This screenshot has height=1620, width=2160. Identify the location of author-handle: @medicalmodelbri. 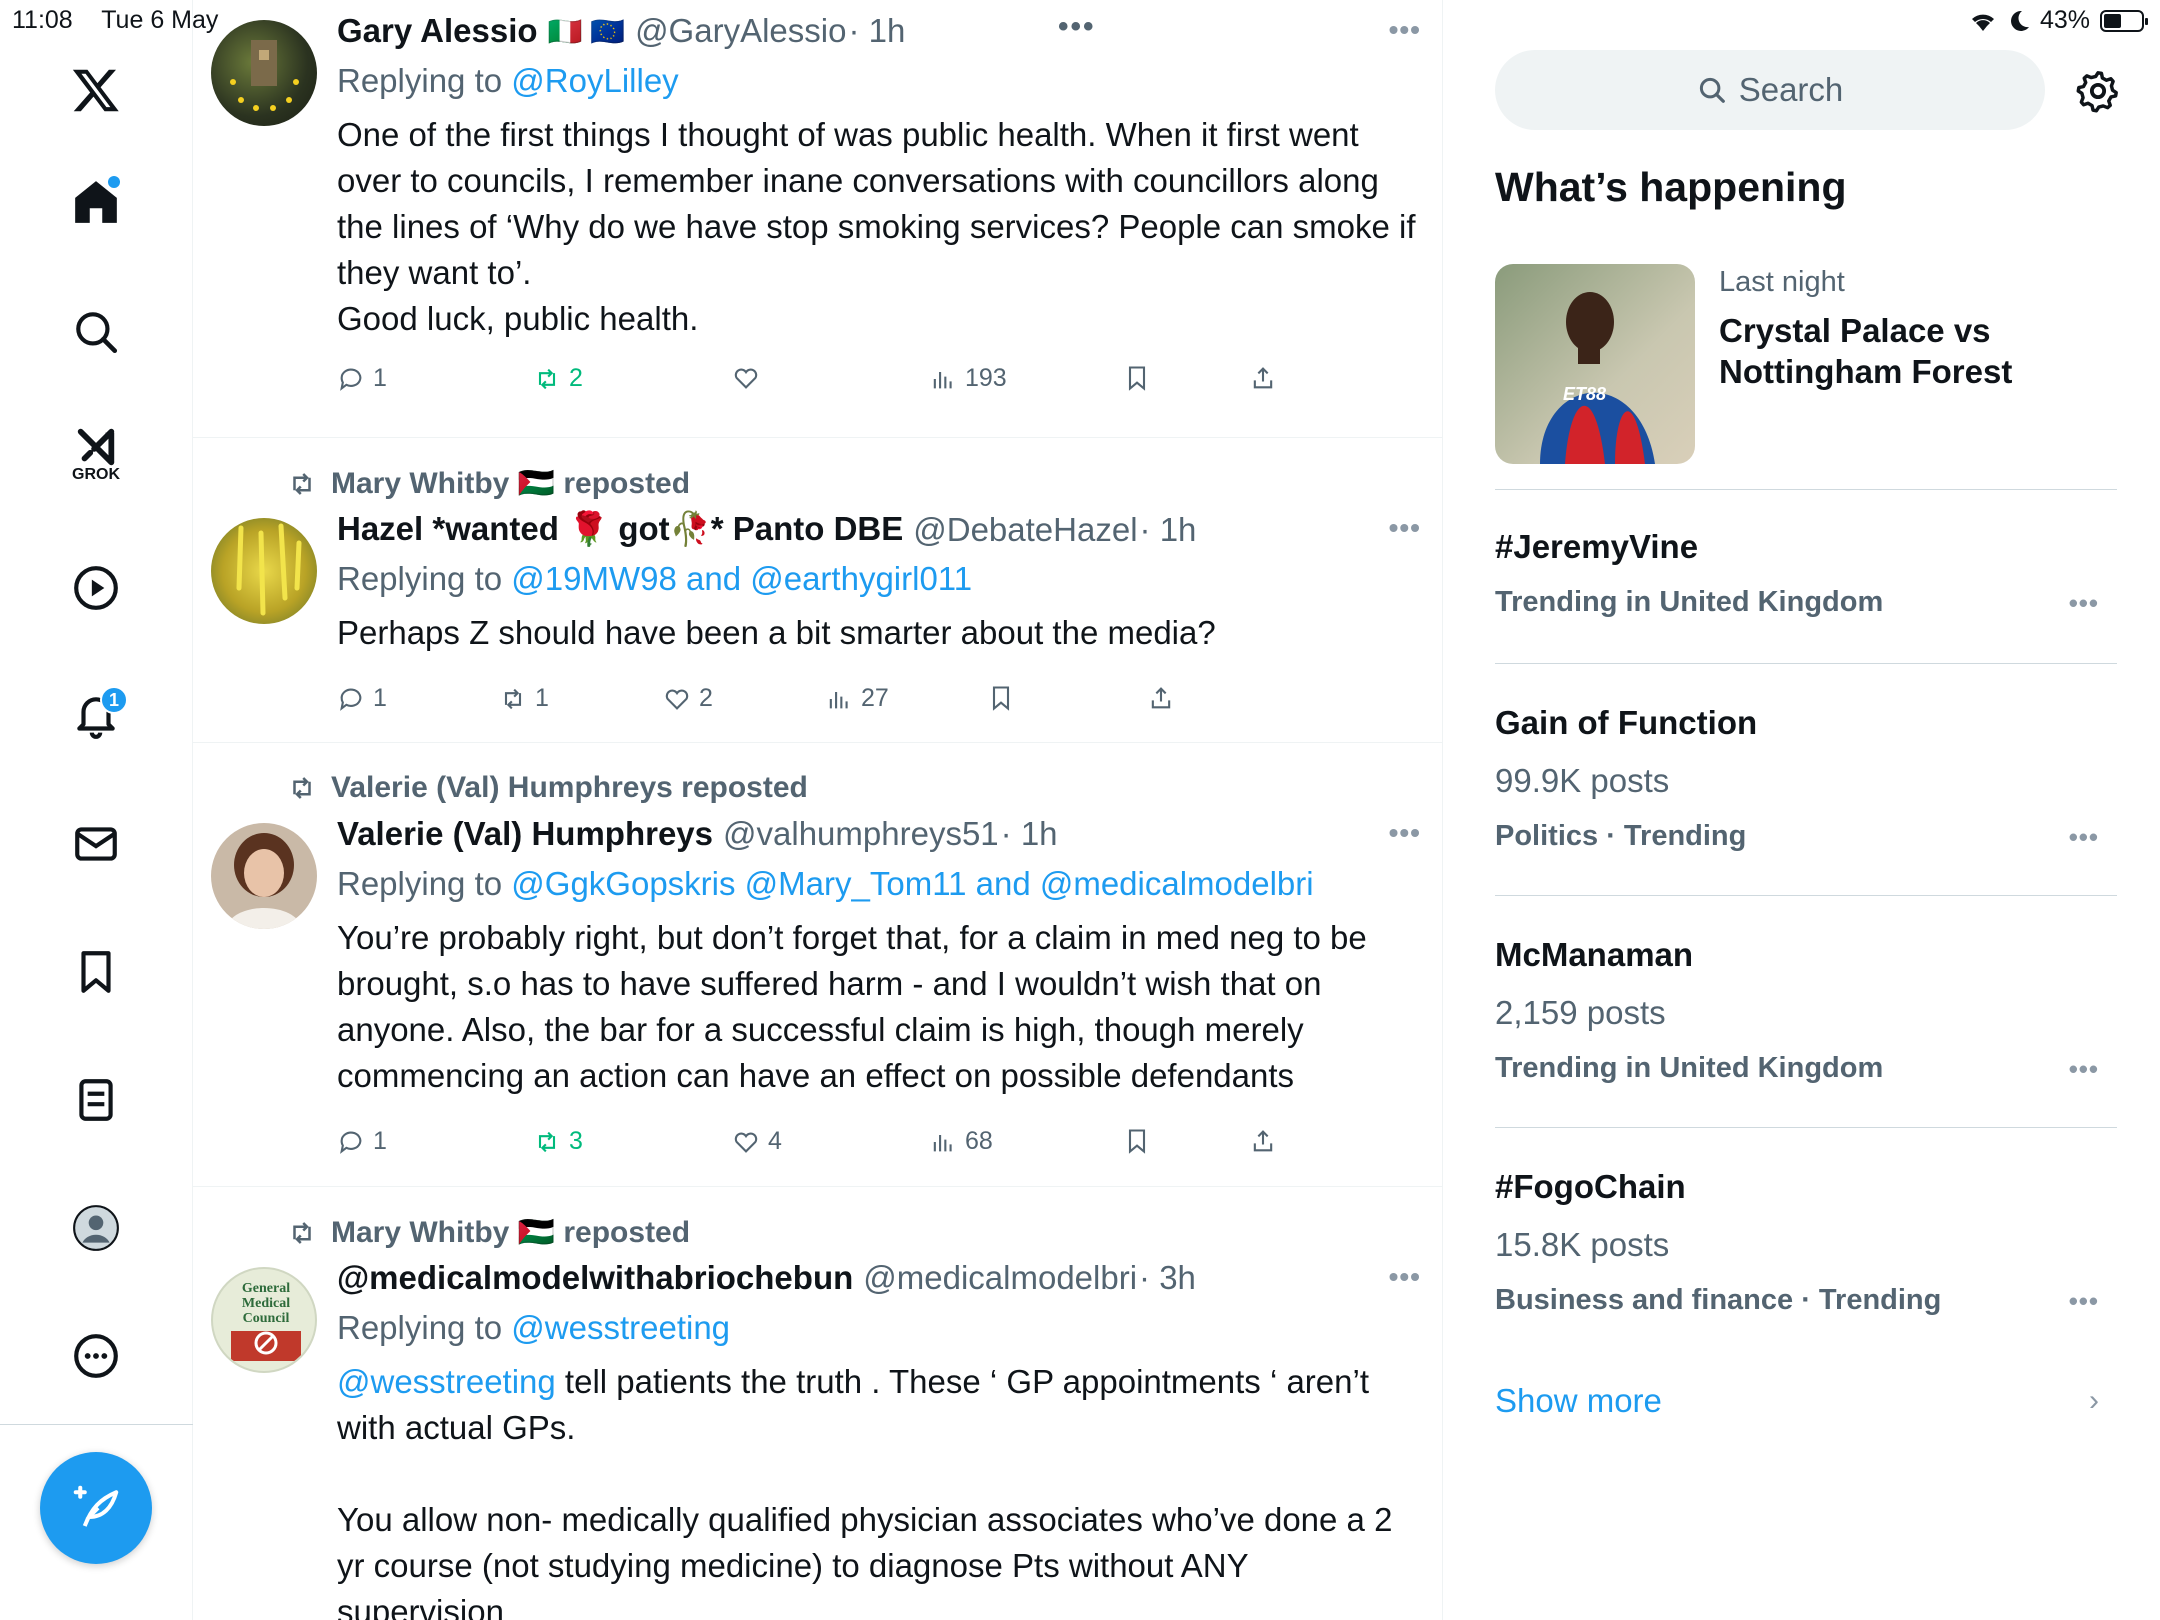
(1000, 1278).